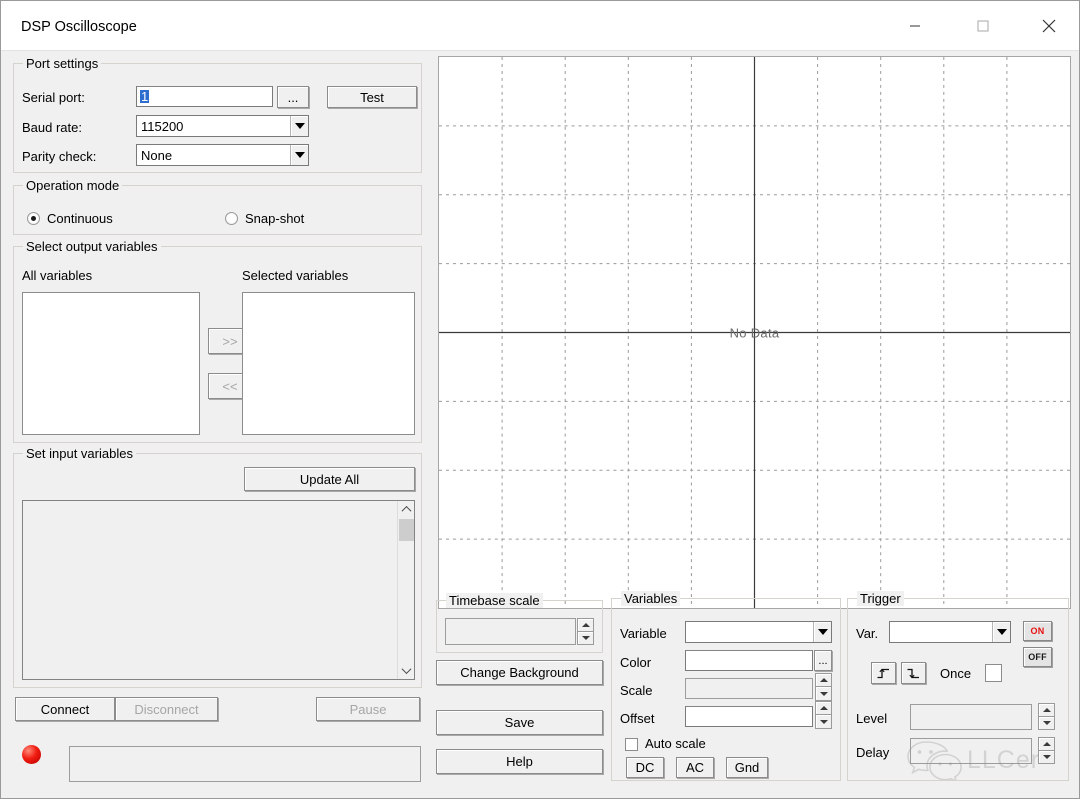  Describe the element at coordinates (368, 709) in the screenshot. I see `pause-button: Pause` at that location.